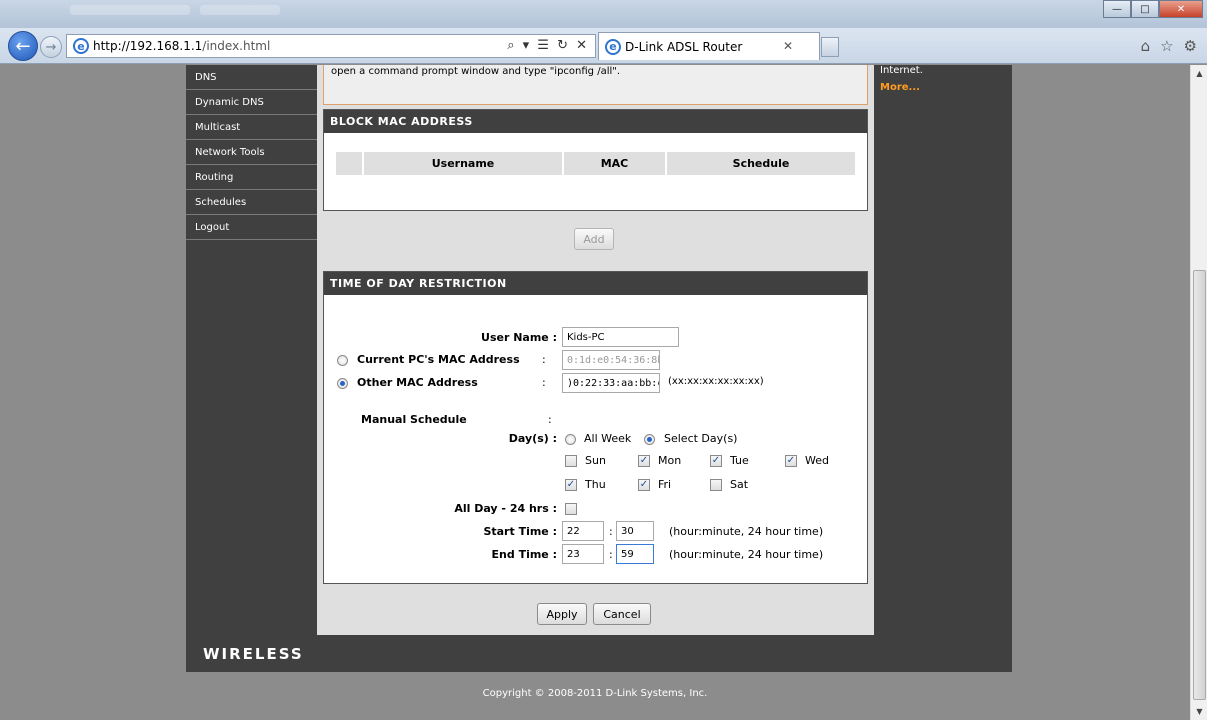 Image resolution: width=1207 pixels, height=720 pixels. What do you see at coordinates (670, 460) in the screenshot?
I see `day-label: Mon` at bounding box center [670, 460].